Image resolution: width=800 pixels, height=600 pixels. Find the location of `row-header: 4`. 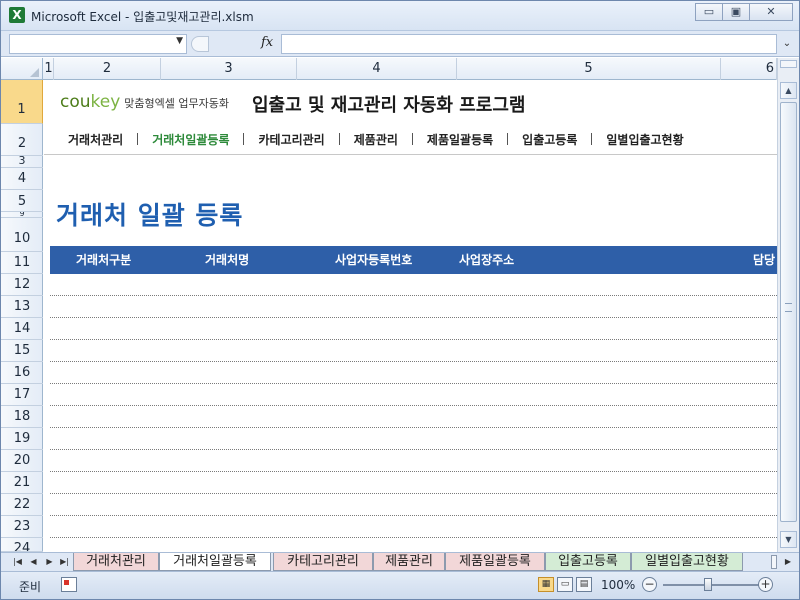

row-header: 4 is located at coordinates (22, 179).